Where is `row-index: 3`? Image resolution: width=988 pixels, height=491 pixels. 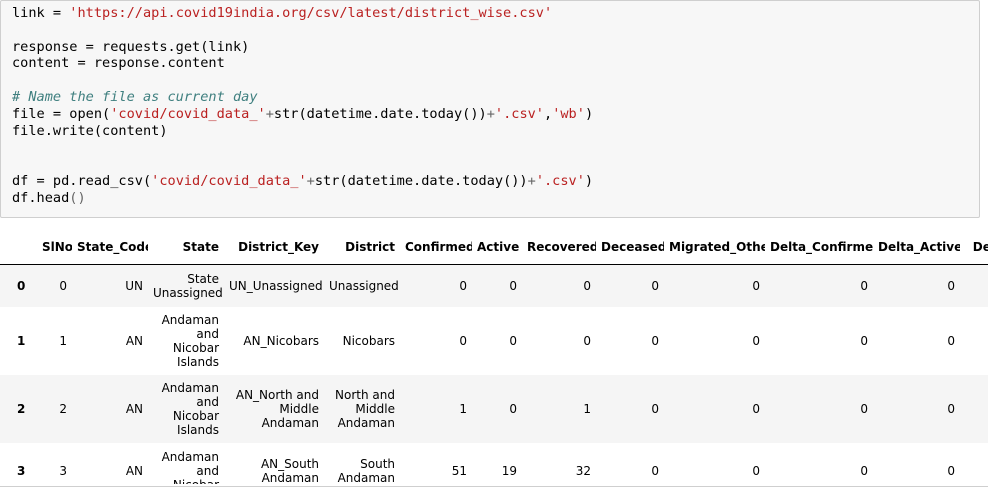 row-index: 3 is located at coordinates (21, 470).